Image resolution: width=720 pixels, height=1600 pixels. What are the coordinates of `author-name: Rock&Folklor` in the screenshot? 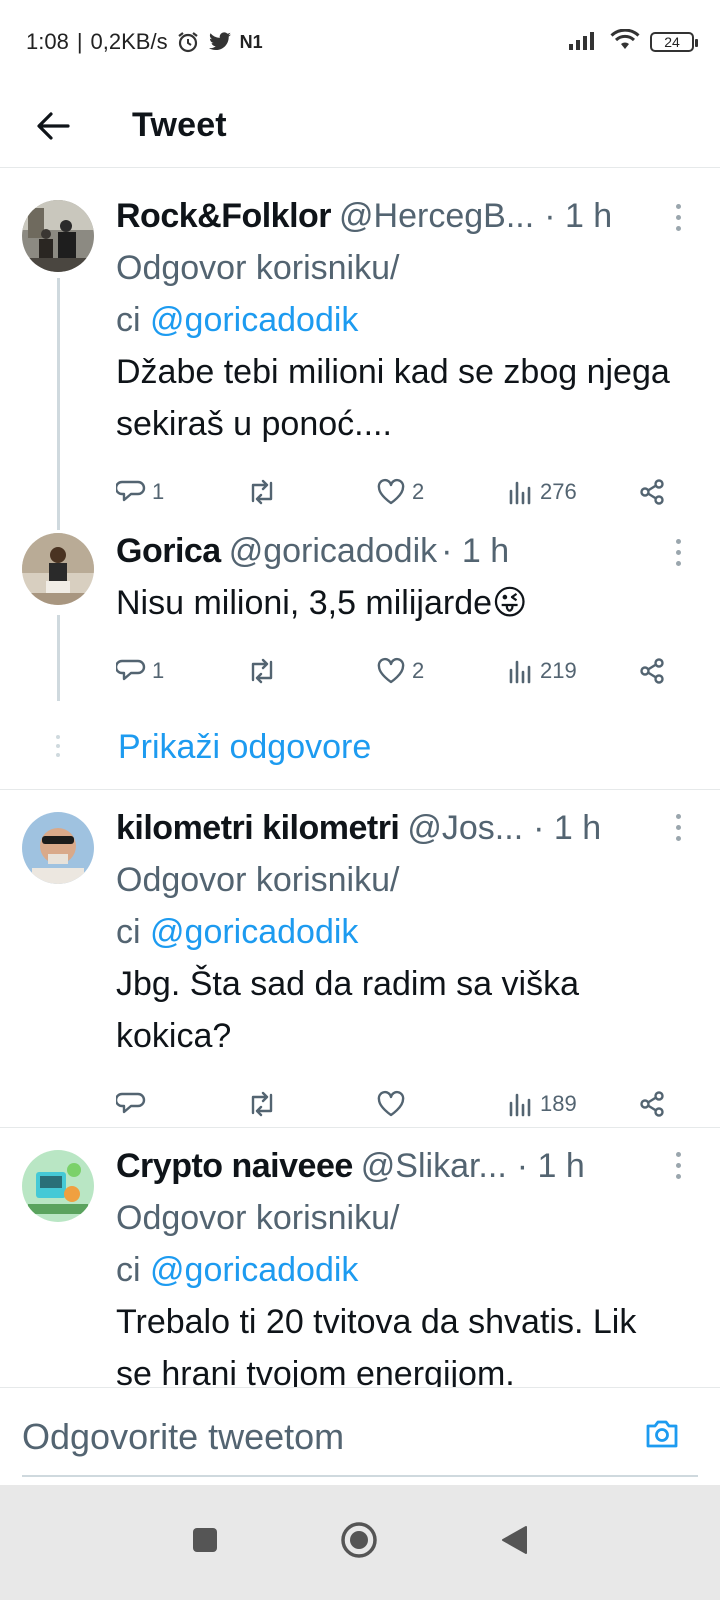 It's located at (224, 216).